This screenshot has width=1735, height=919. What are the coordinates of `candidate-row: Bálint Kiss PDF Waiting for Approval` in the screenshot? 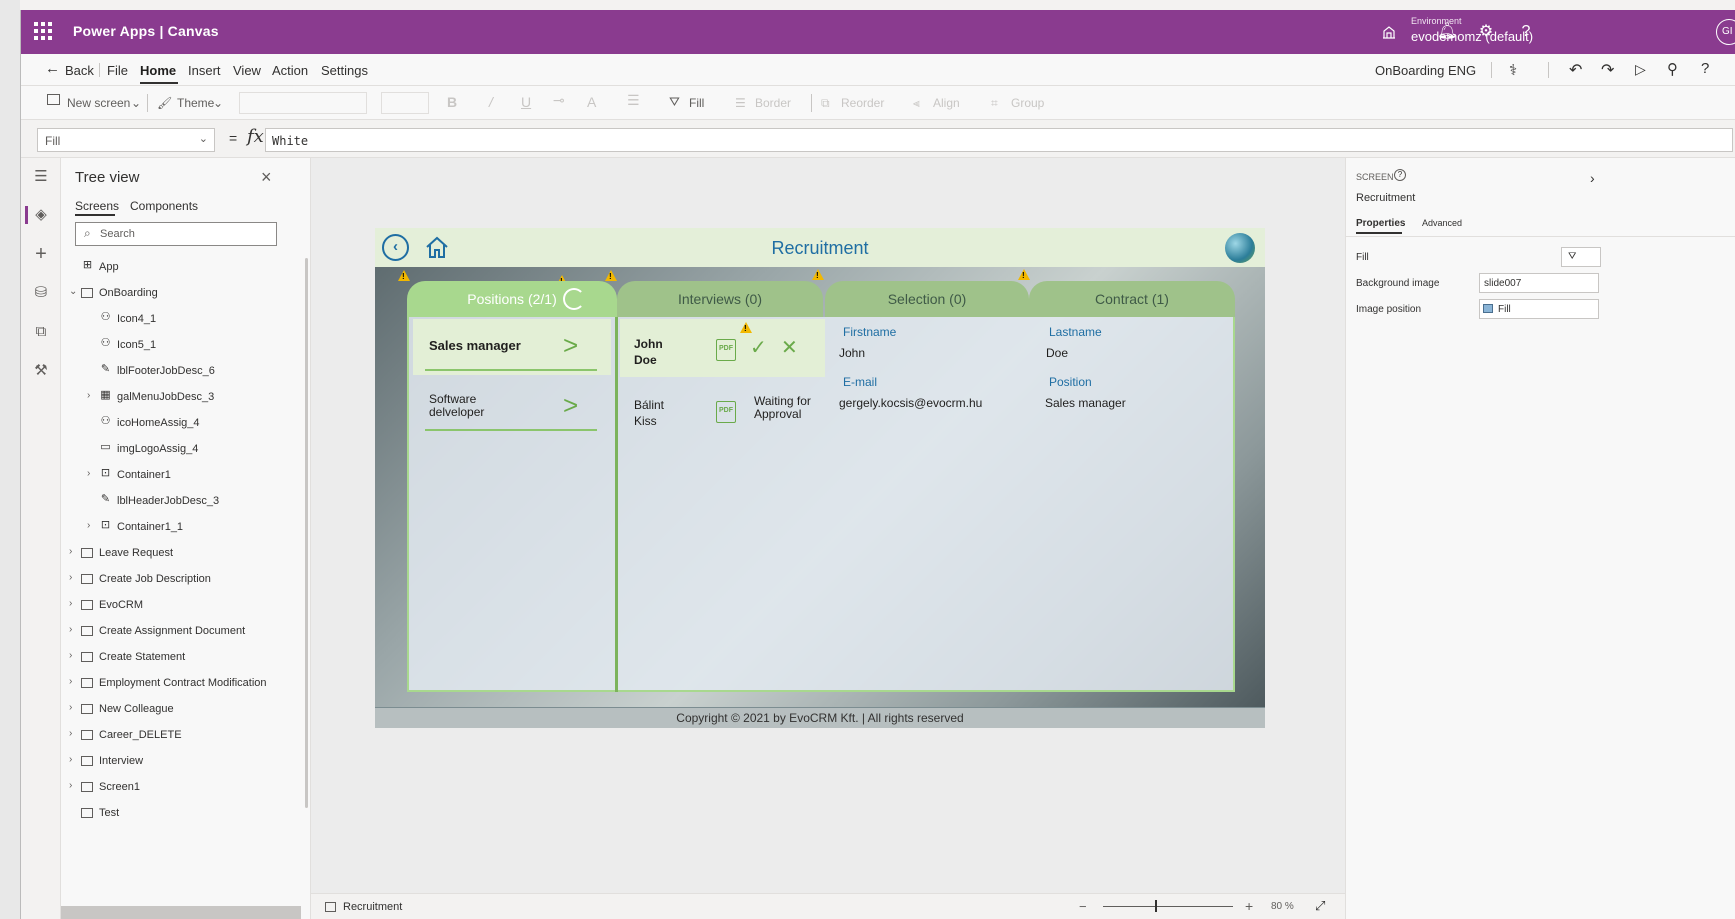 It's located at (722, 408).